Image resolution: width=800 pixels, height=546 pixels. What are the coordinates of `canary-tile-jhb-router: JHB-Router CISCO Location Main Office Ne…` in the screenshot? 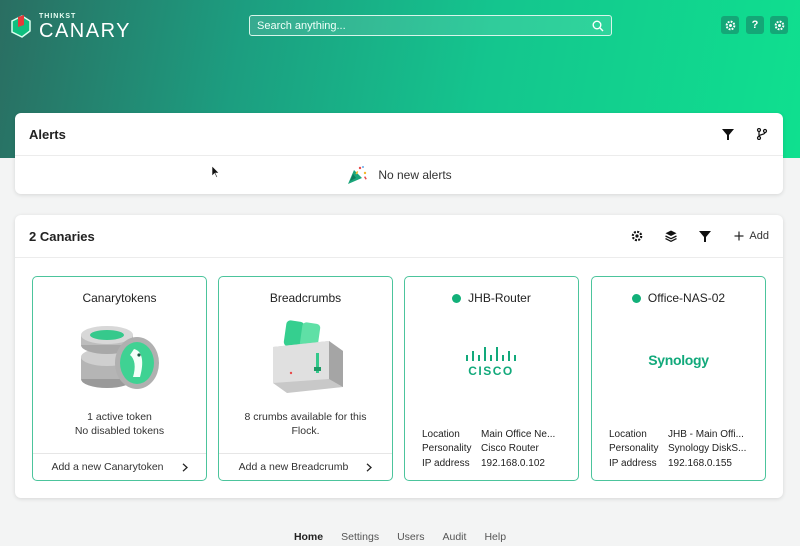 It's located at (491, 378).